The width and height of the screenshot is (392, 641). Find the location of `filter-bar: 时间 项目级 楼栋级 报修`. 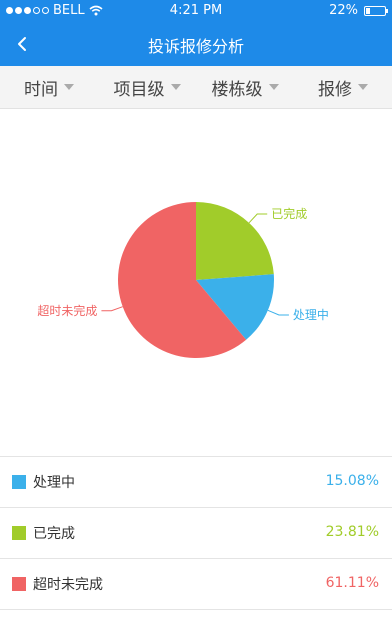

filter-bar: 时间 项目级 楼栋级 报修 is located at coordinates (196, 87).